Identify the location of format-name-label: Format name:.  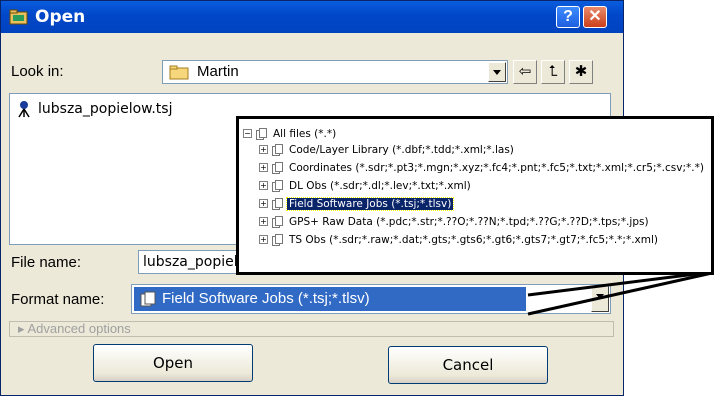
(58, 299).